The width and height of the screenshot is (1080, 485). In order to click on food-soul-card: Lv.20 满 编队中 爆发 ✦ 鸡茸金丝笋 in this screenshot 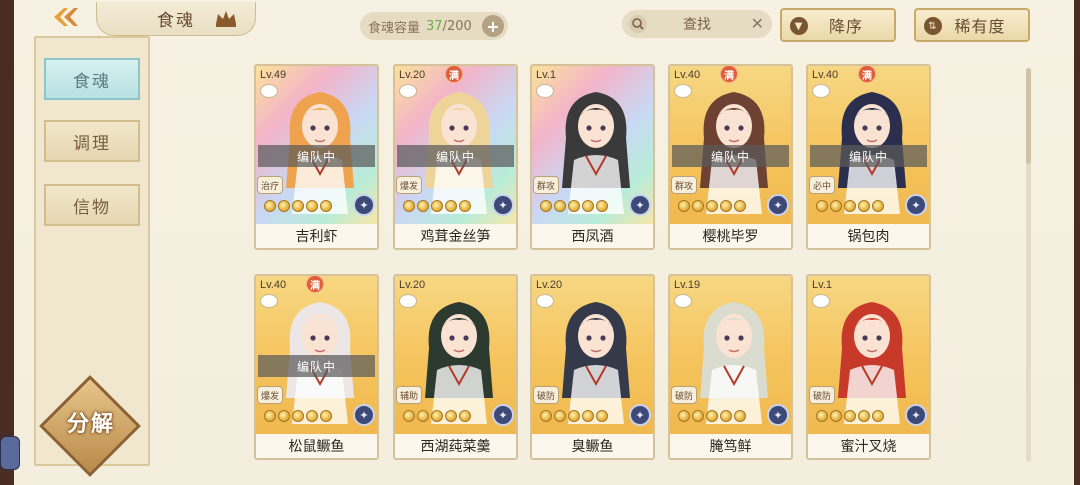, I will do `click(455, 157)`.